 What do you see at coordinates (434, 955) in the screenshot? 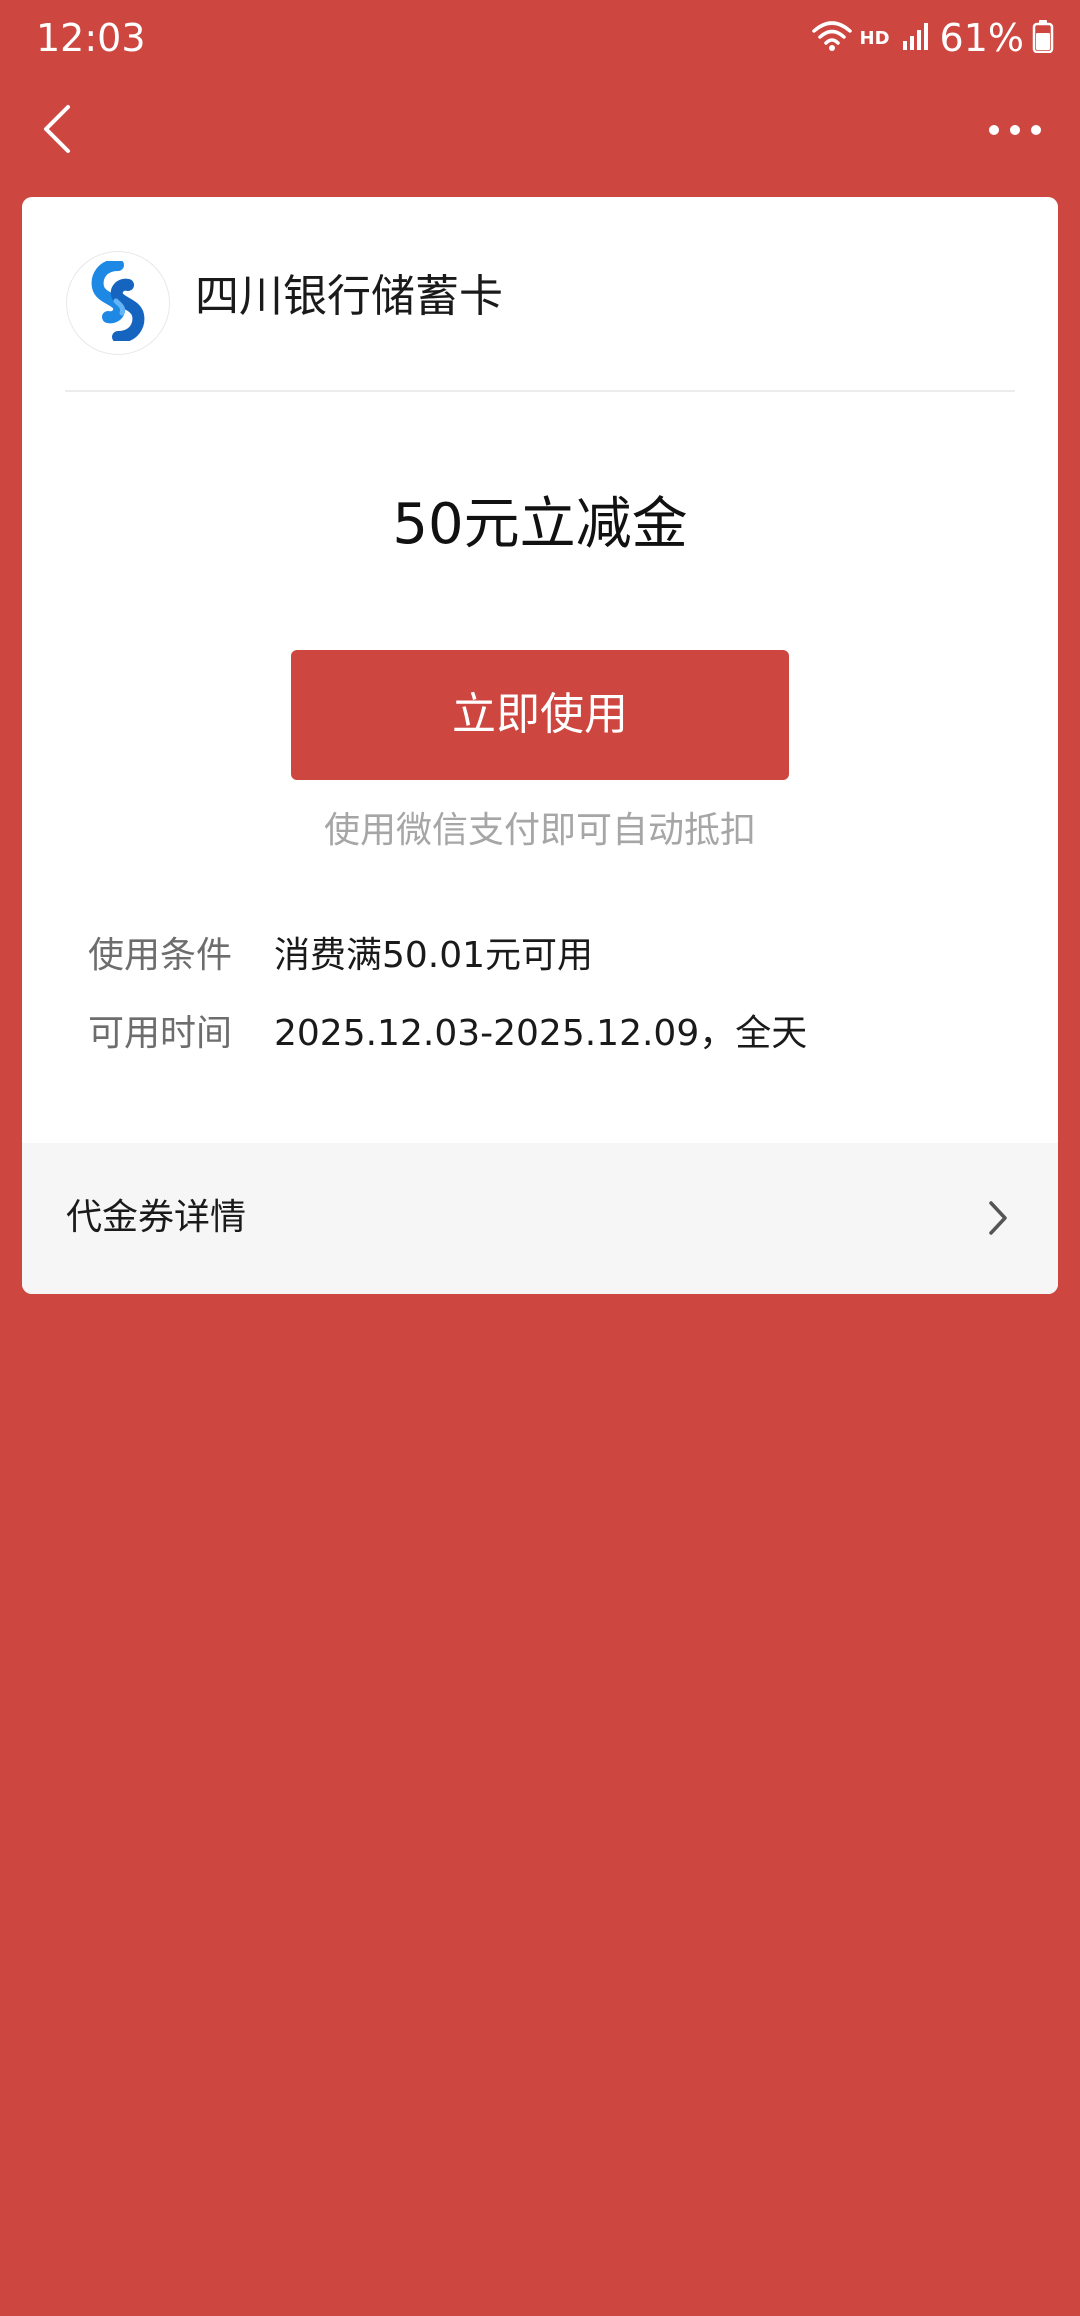
I see `info-value: 消费满50.01元可用` at bounding box center [434, 955].